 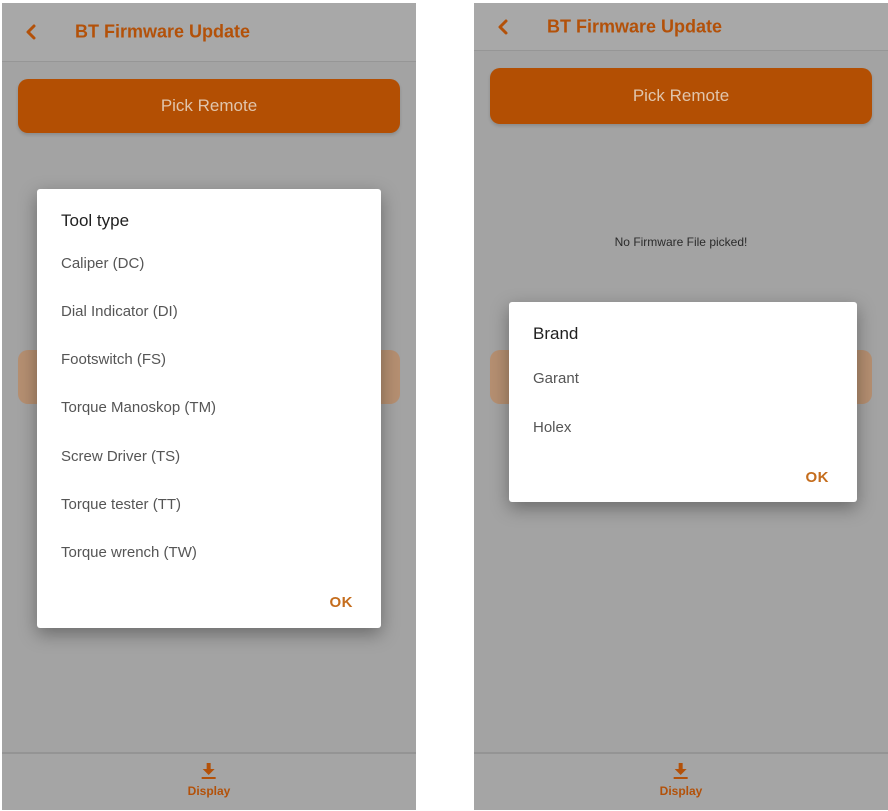 What do you see at coordinates (556, 378) in the screenshot?
I see `option-garant: Garant` at bounding box center [556, 378].